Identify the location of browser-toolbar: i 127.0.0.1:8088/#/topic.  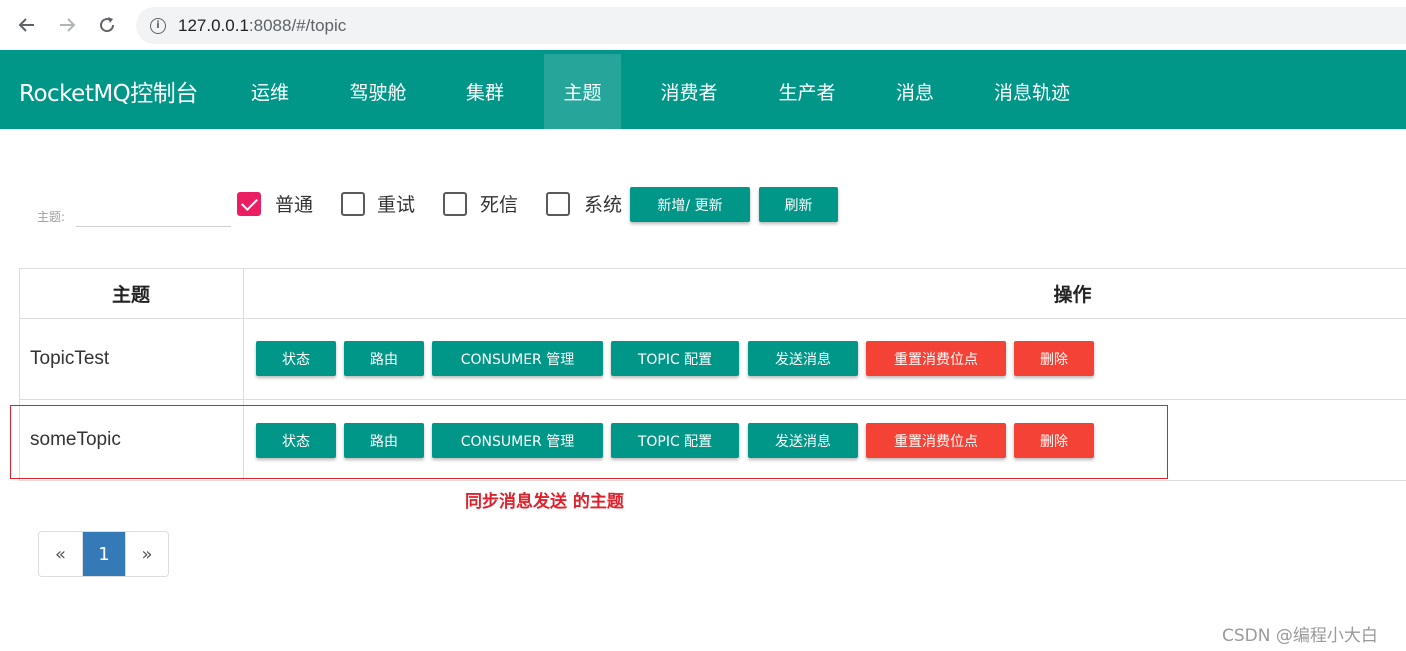
(703, 25).